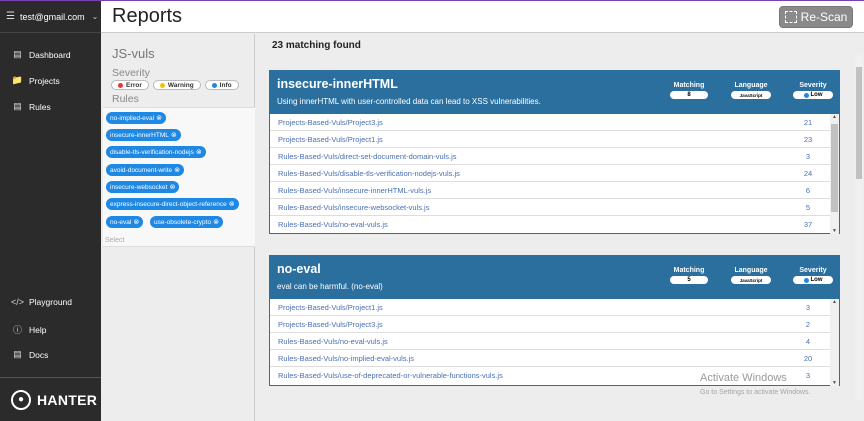 The image size is (864, 421). I want to click on logo-icon: ●, so click(21, 399).